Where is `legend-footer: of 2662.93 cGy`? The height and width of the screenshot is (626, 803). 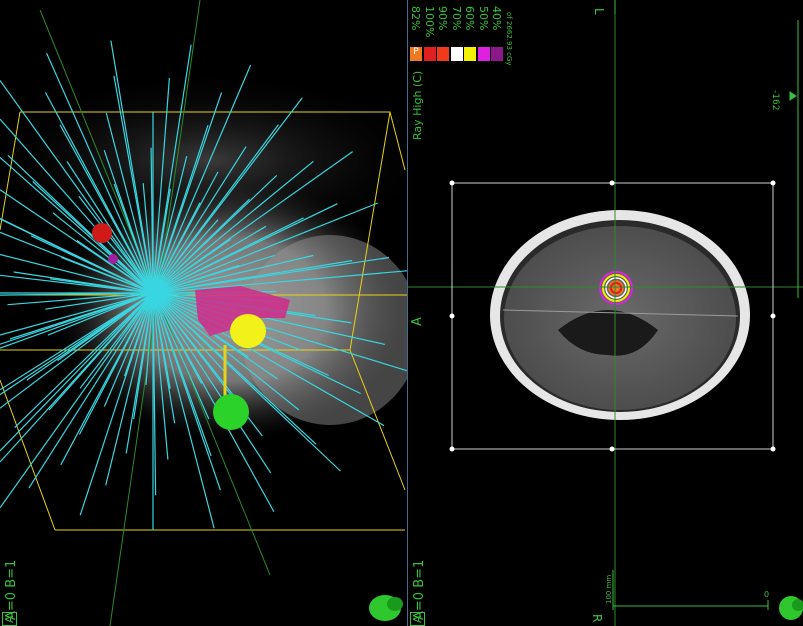 legend-footer: of 2662.93 cGy is located at coordinates (509, 39).